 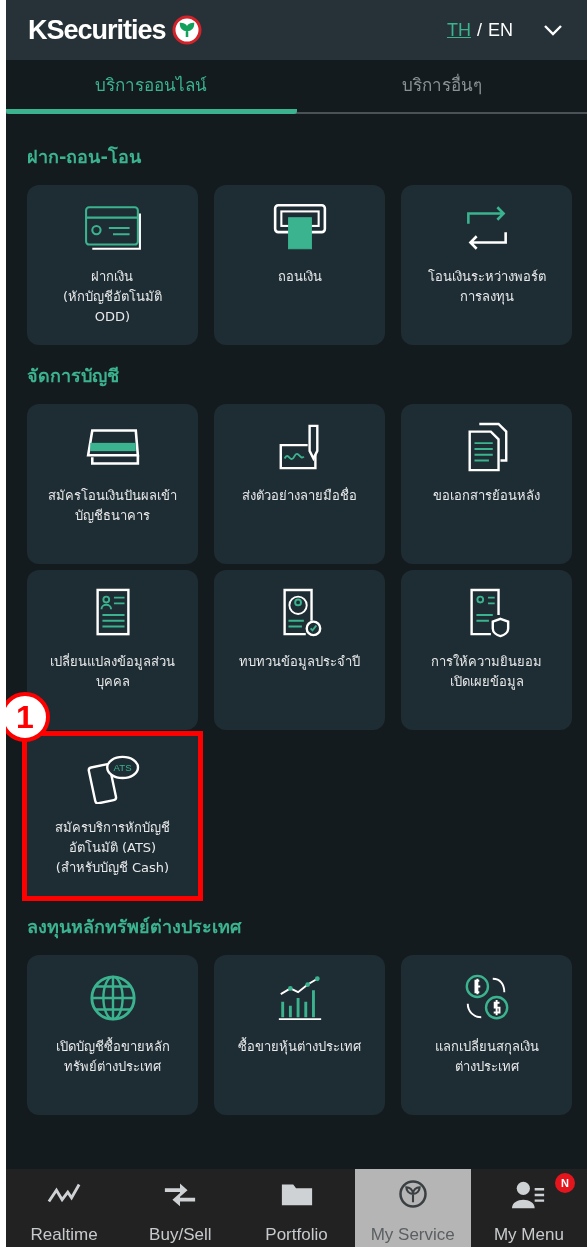 I want to click on tile-label: สมัครโอนเงินปันผลเข้า บัญชีธนาคาร, so click(x=112, y=506).